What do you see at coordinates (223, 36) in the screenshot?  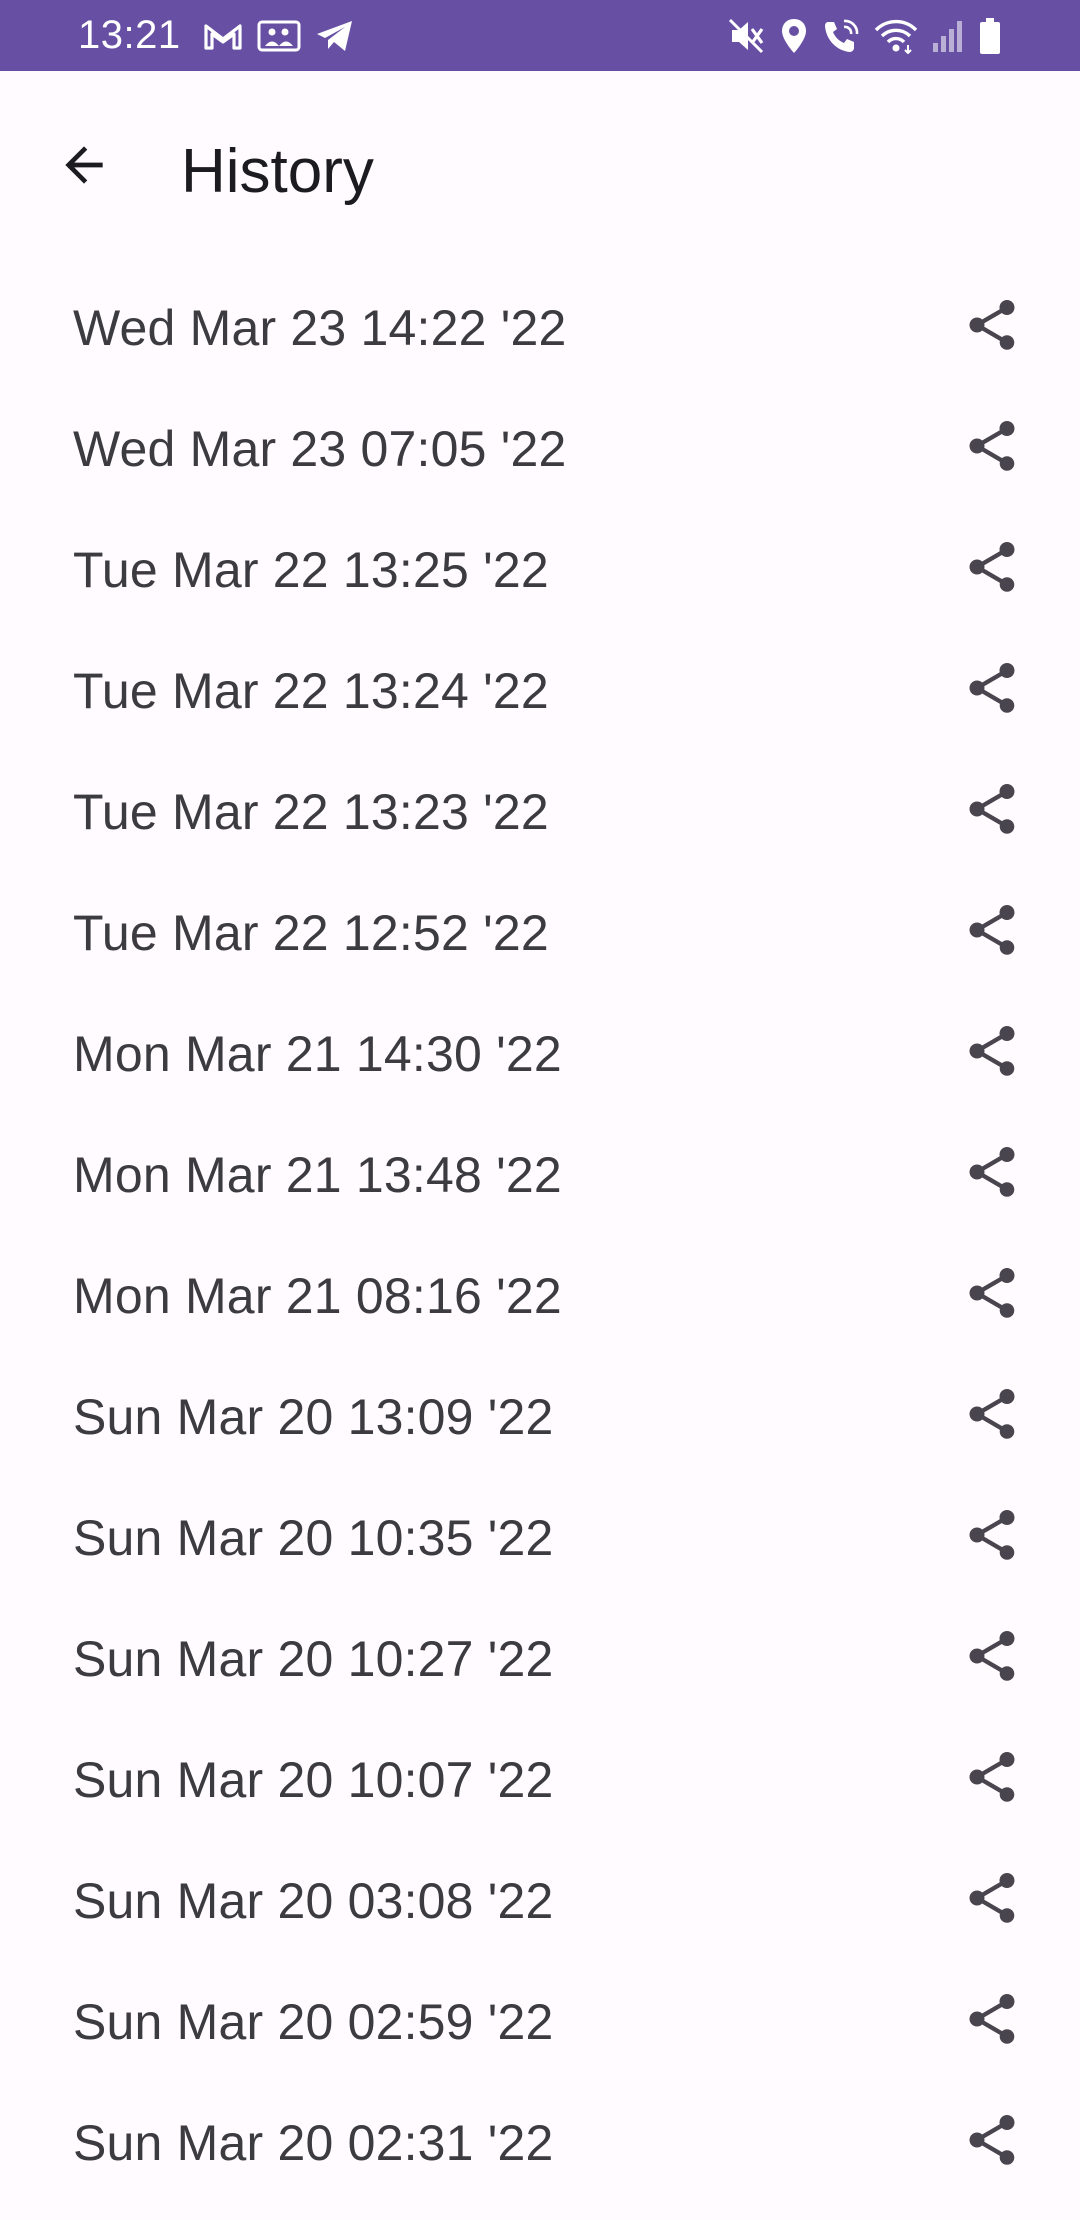 I see `gmail-icon` at bounding box center [223, 36].